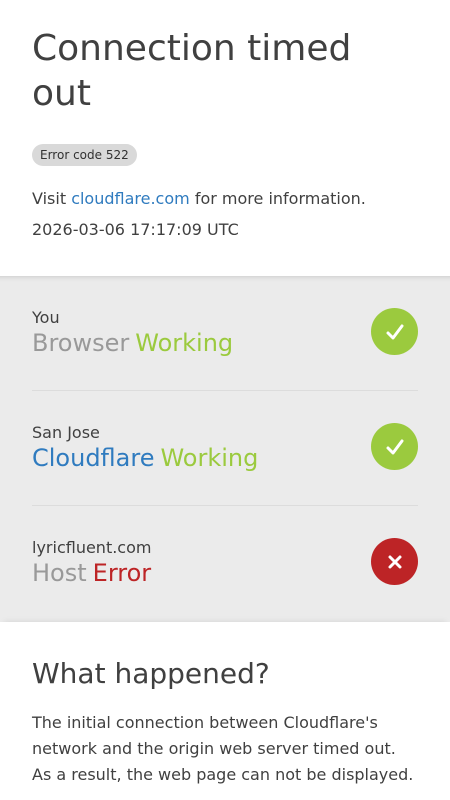 The width and height of the screenshot is (450, 800). What do you see at coordinates (151, 673) in the screenshot?
I see `what-happened-heading: What happened?` at bounding box center [151, 673].